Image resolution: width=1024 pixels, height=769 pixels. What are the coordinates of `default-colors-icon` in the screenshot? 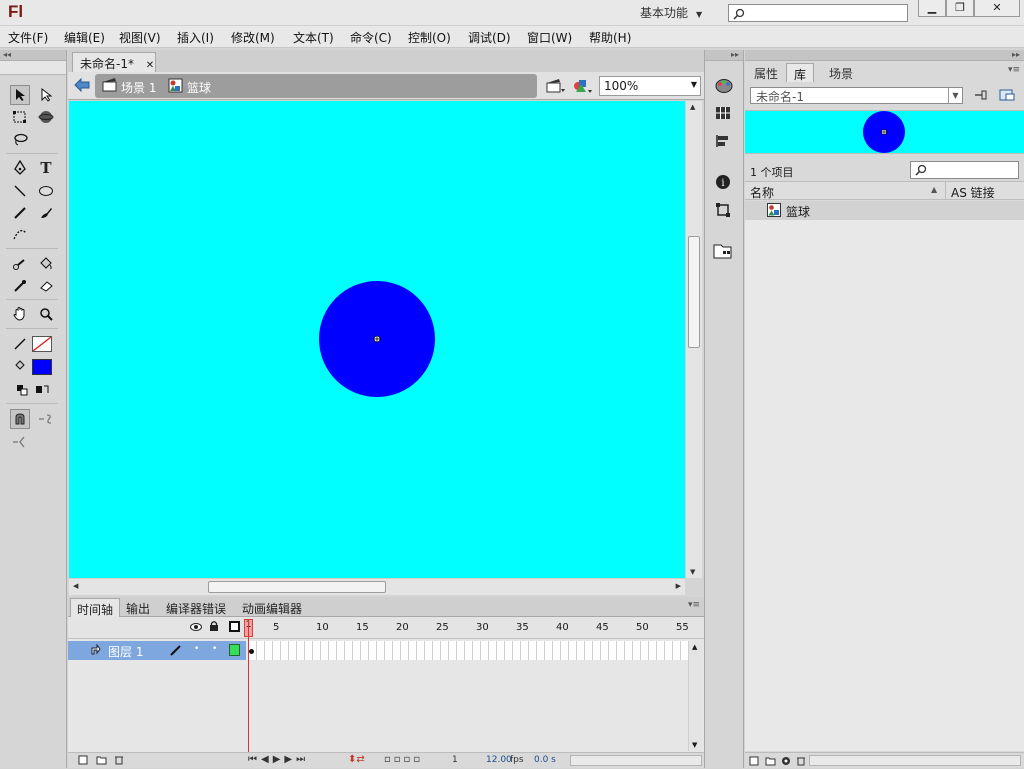 It's located at (22, 390).